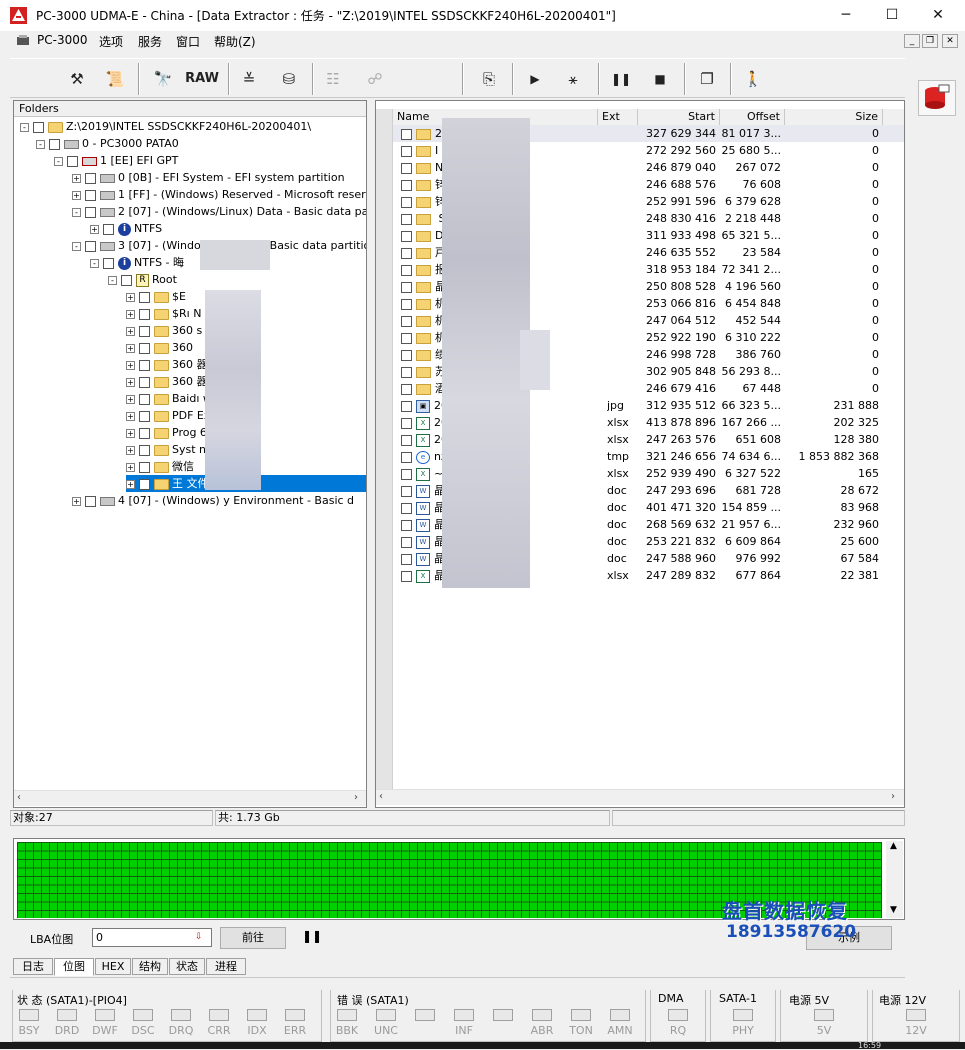 The width and height of the screenshot is (965, 1050). I want to click on menu-help: 帮助(Z), so click(235, 41).